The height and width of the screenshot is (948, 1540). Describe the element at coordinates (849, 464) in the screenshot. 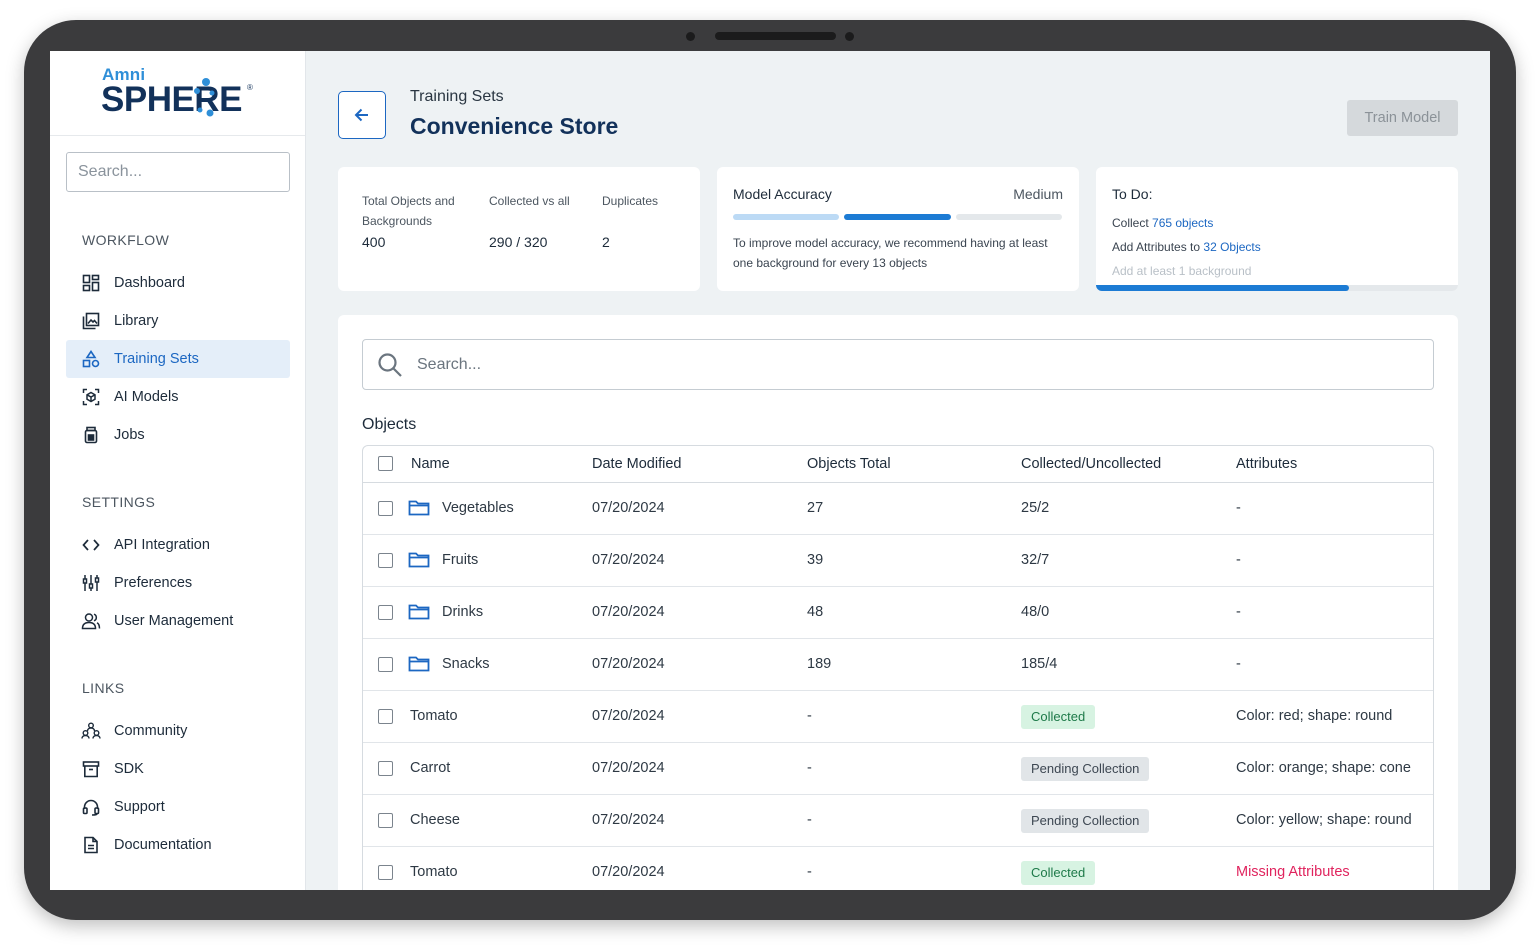

I see `column-header-total: Objects Total` at that location.